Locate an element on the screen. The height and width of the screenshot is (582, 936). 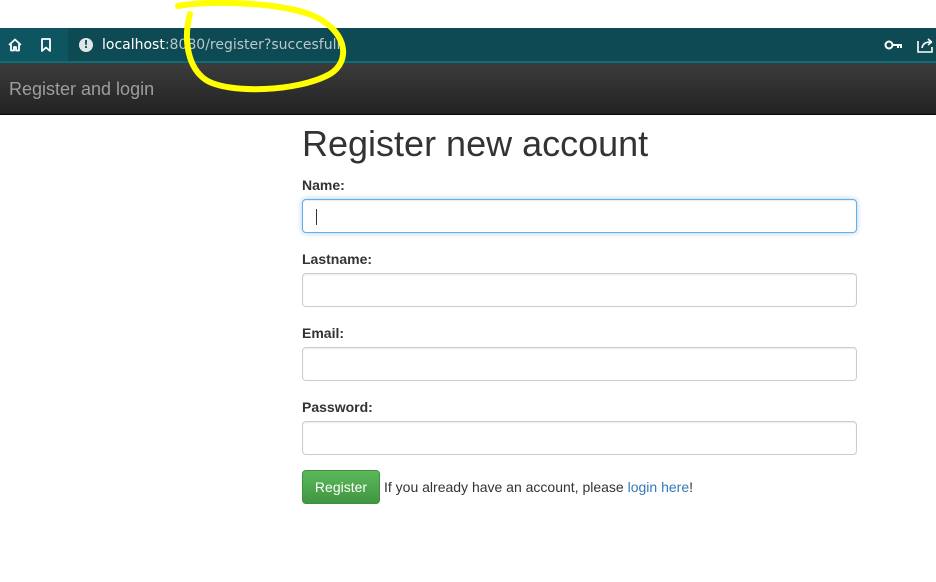
share-icon is located at coordinates (926, 45).